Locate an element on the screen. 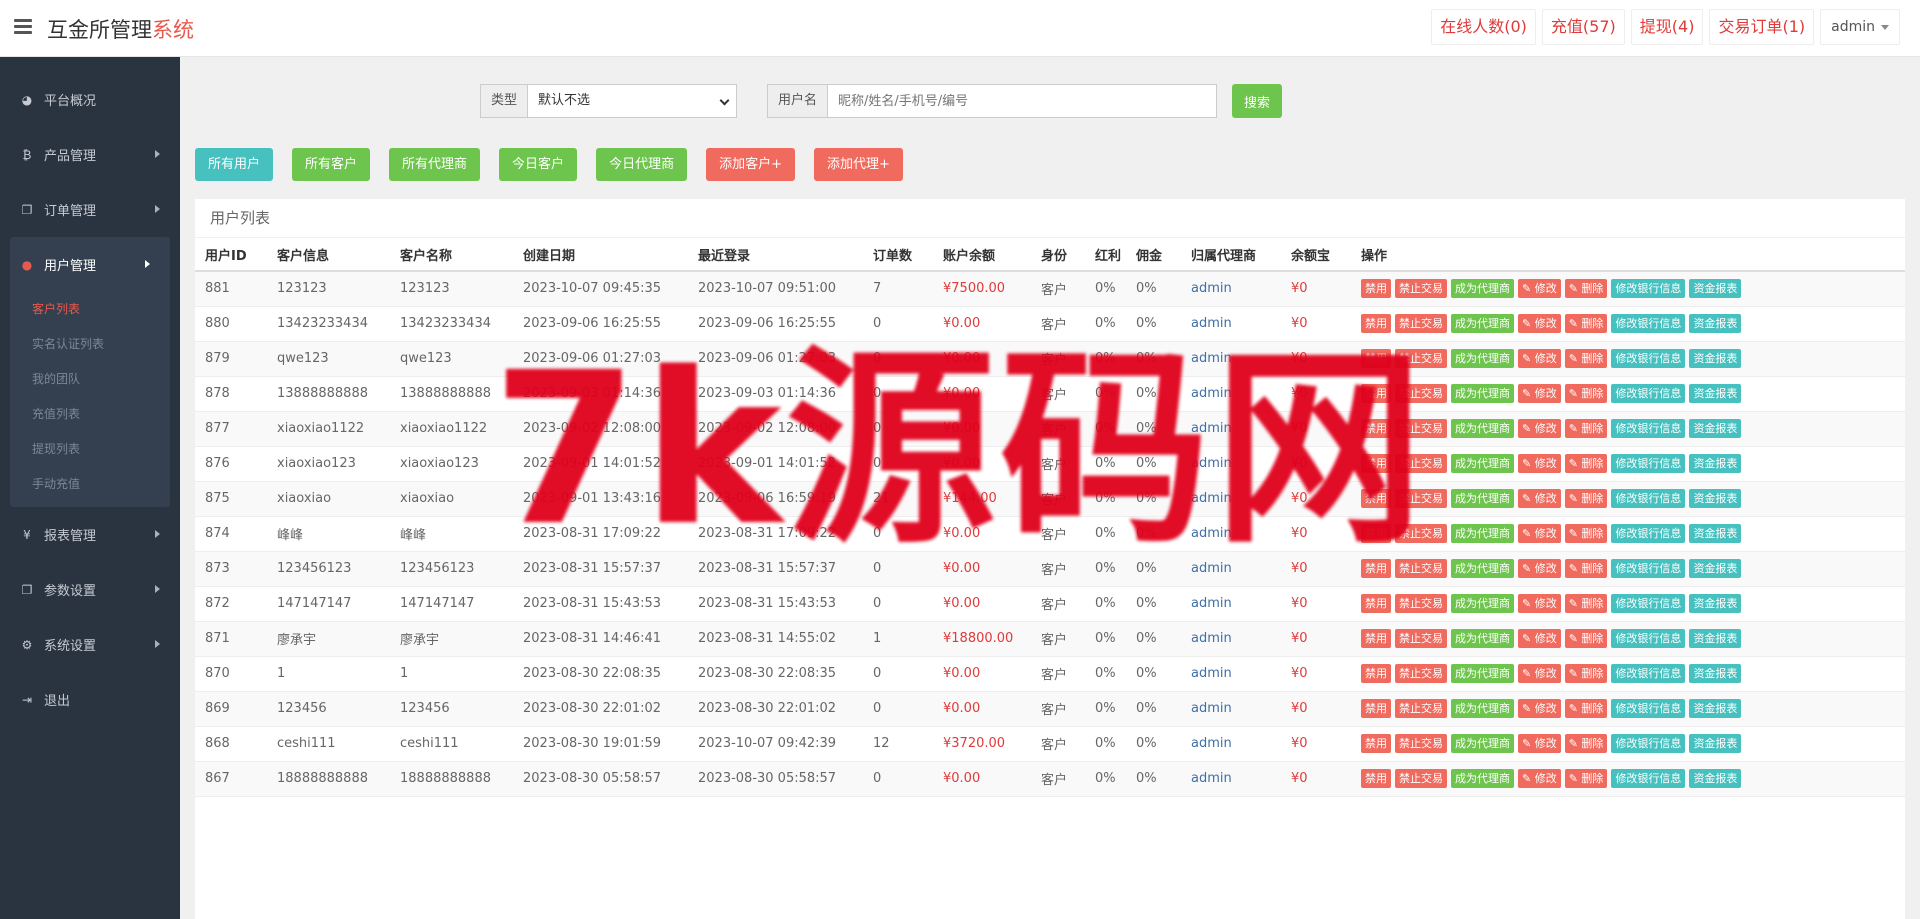  menu-toggle-icon is located at coordinates (23, 27).